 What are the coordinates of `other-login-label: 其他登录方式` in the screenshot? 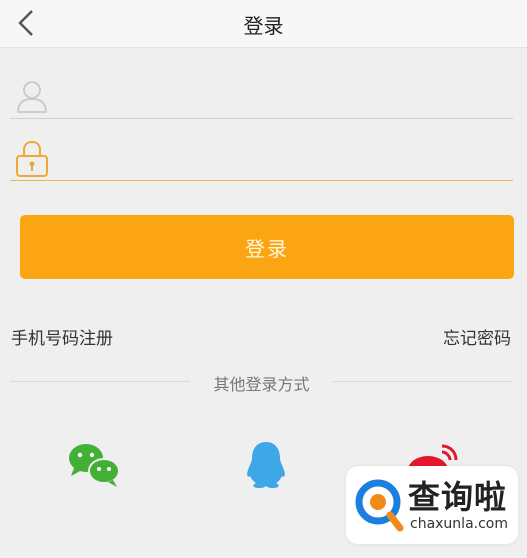 It's located at (261, 384).